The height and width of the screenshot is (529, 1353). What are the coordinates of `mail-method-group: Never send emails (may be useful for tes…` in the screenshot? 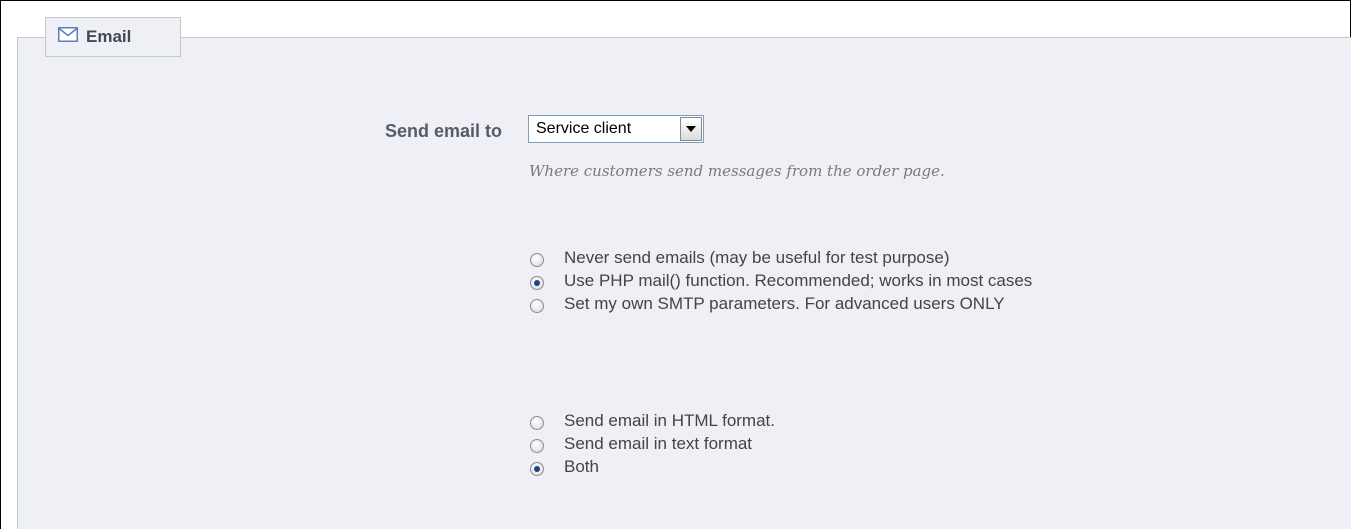 It's located at (781, 280).